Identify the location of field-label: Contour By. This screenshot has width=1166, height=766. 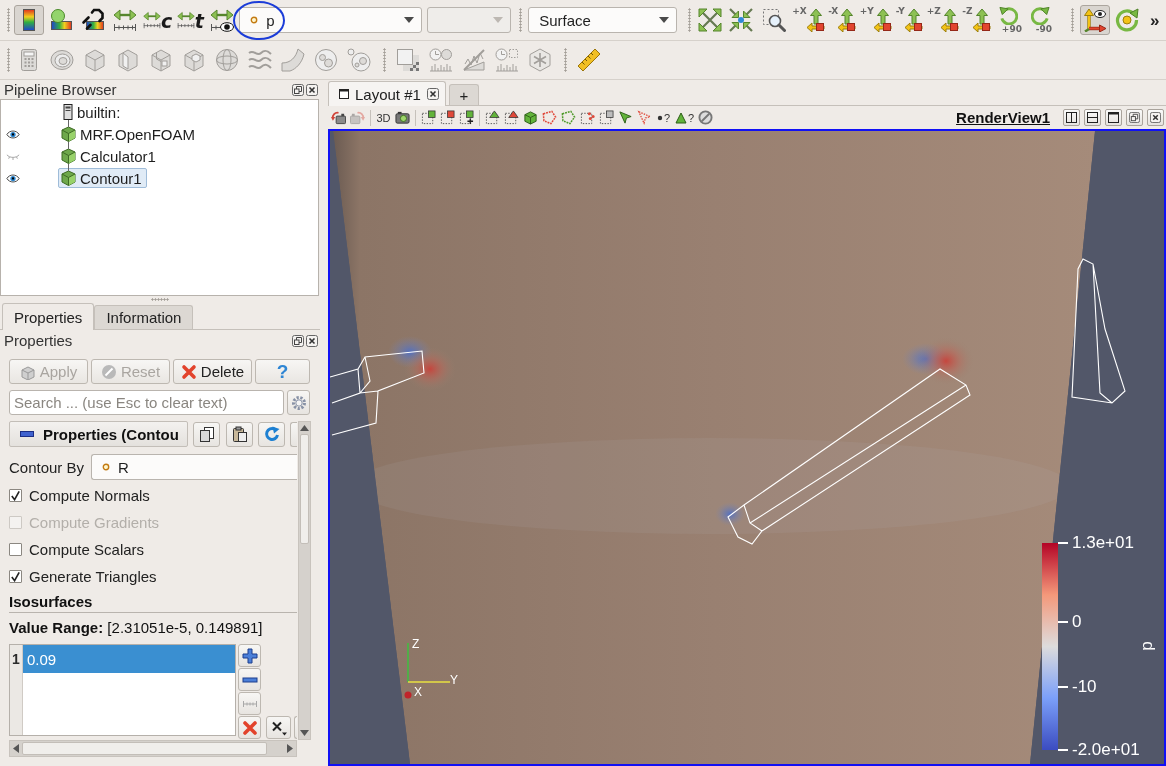
(47, 467).